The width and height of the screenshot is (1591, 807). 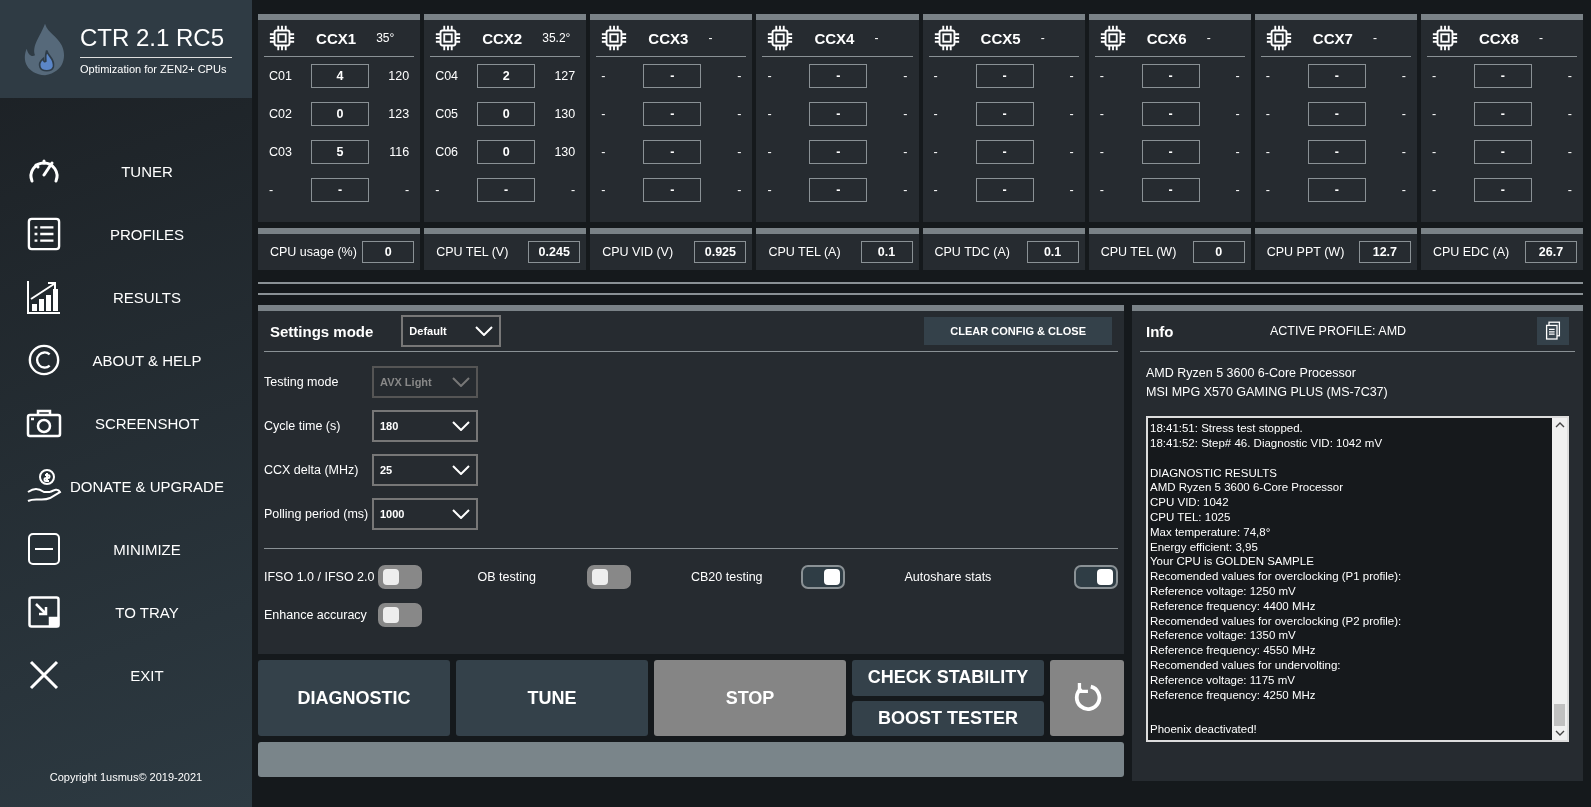 I want to click on copy-button, so click(x=1553, y=331).